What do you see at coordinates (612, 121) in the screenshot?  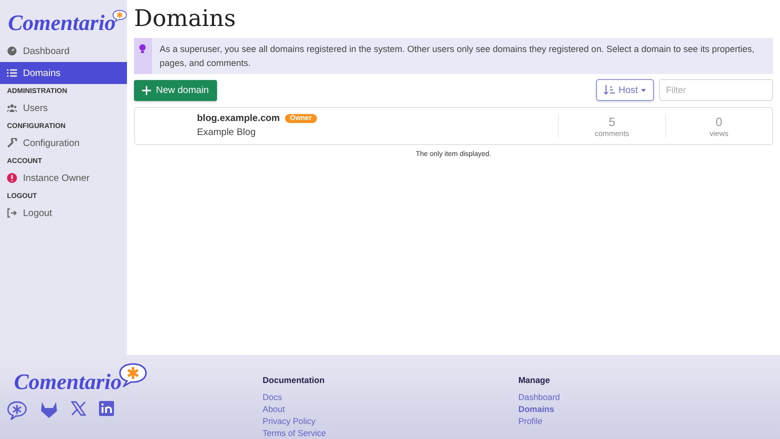 I see `comment-count: 5` at bounding box center [612, 121].